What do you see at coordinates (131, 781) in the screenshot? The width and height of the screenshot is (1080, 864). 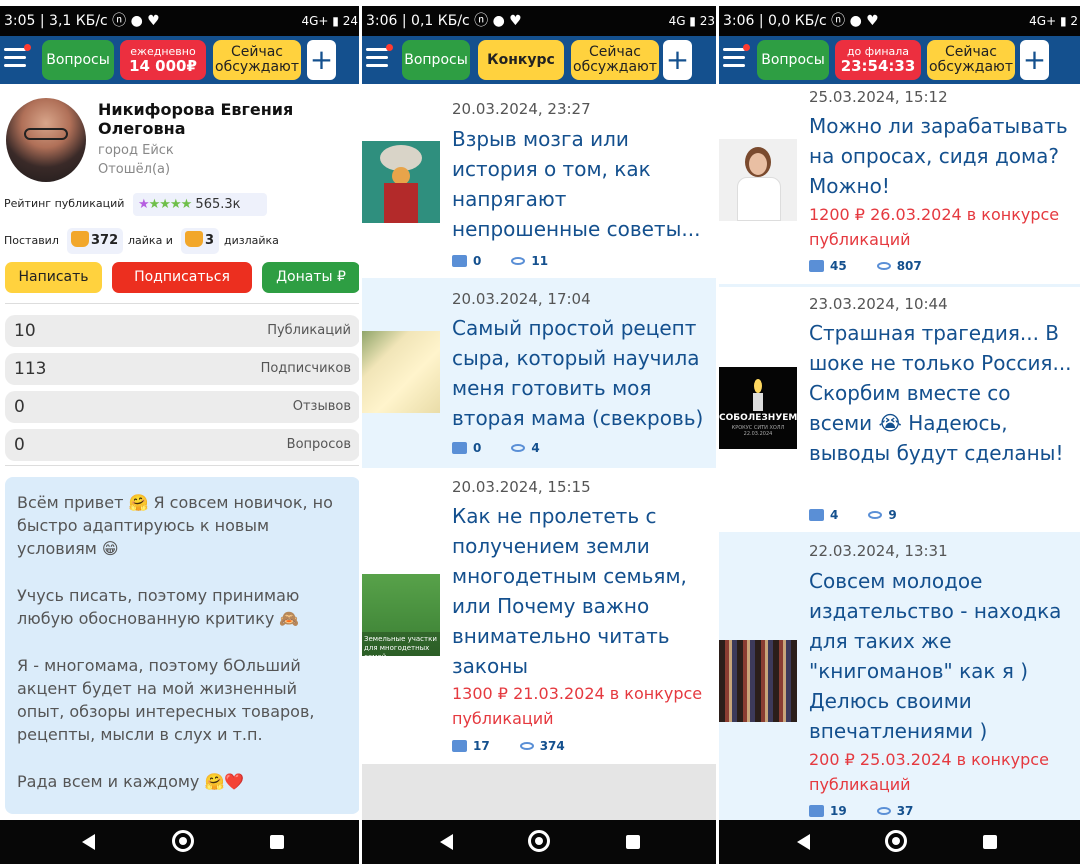 I see `about-paragraph: Рада всем и каждому 🤗❤️` at bounding box center [131, 781].